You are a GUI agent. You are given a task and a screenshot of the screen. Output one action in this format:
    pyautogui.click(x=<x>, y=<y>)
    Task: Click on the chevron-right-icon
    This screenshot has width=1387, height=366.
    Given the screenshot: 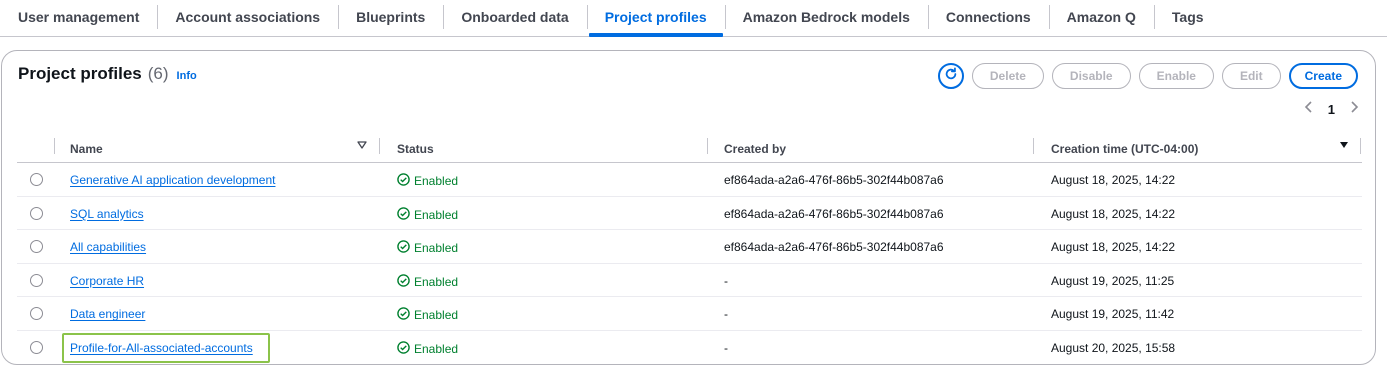 What is the action you would take?
    pyautogui.click(x=1354, y=109)
    